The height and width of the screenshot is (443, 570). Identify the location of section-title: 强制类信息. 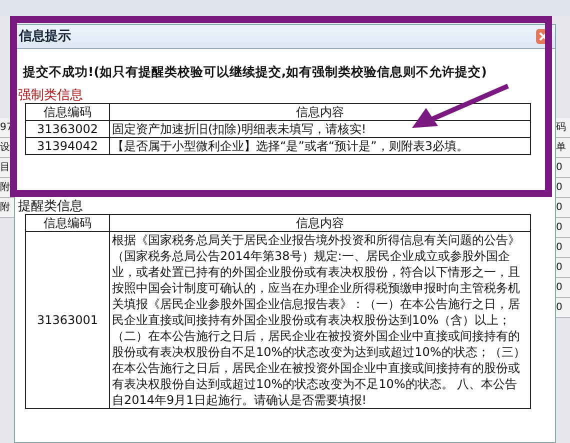
(51, 95).